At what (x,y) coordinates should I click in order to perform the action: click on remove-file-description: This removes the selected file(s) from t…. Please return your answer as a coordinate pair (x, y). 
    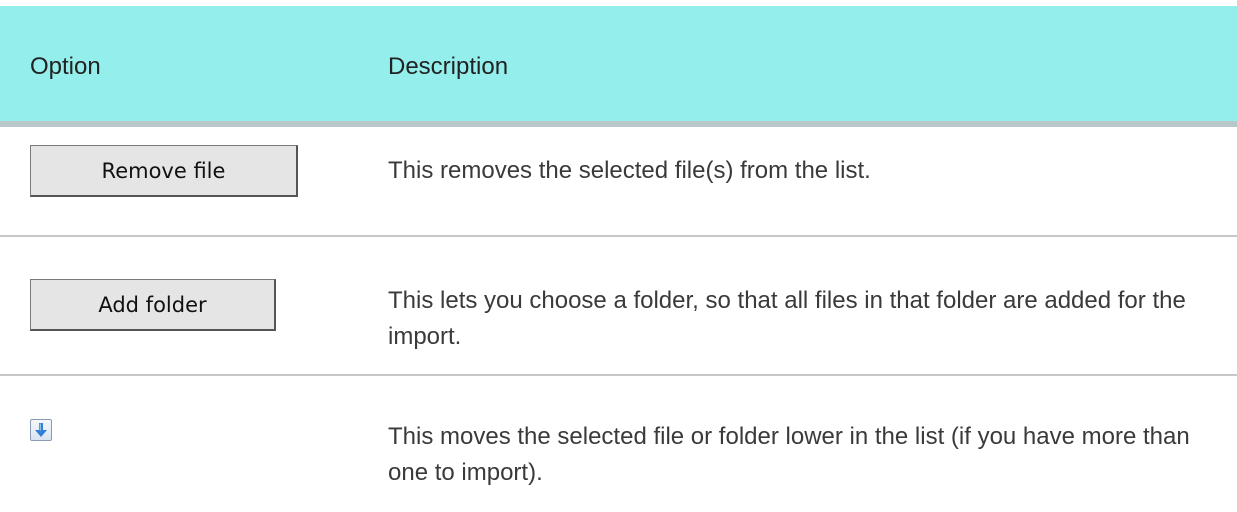
    Looking at the image, I should click on (629, 170).